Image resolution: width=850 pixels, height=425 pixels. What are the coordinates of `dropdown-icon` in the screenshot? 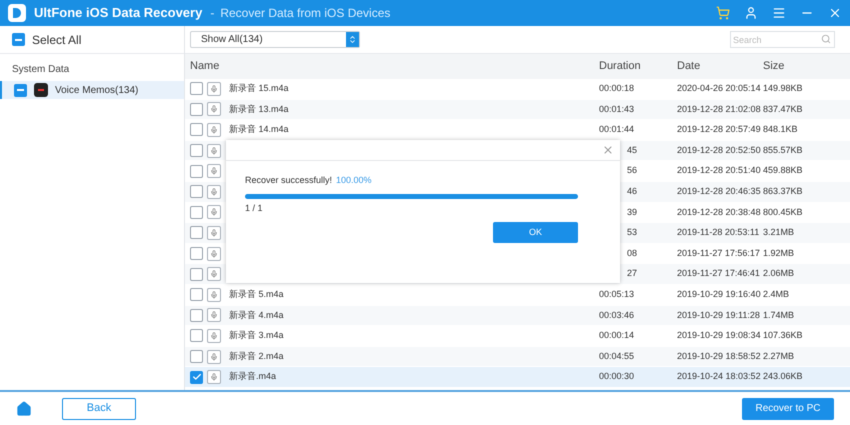 It's located at (352, 39).